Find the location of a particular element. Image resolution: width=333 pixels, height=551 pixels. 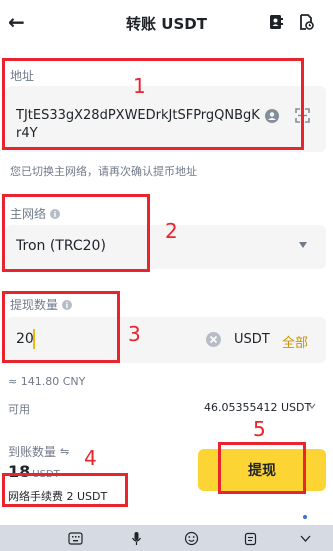

indicator-dot is located at coordinates (305, 517).